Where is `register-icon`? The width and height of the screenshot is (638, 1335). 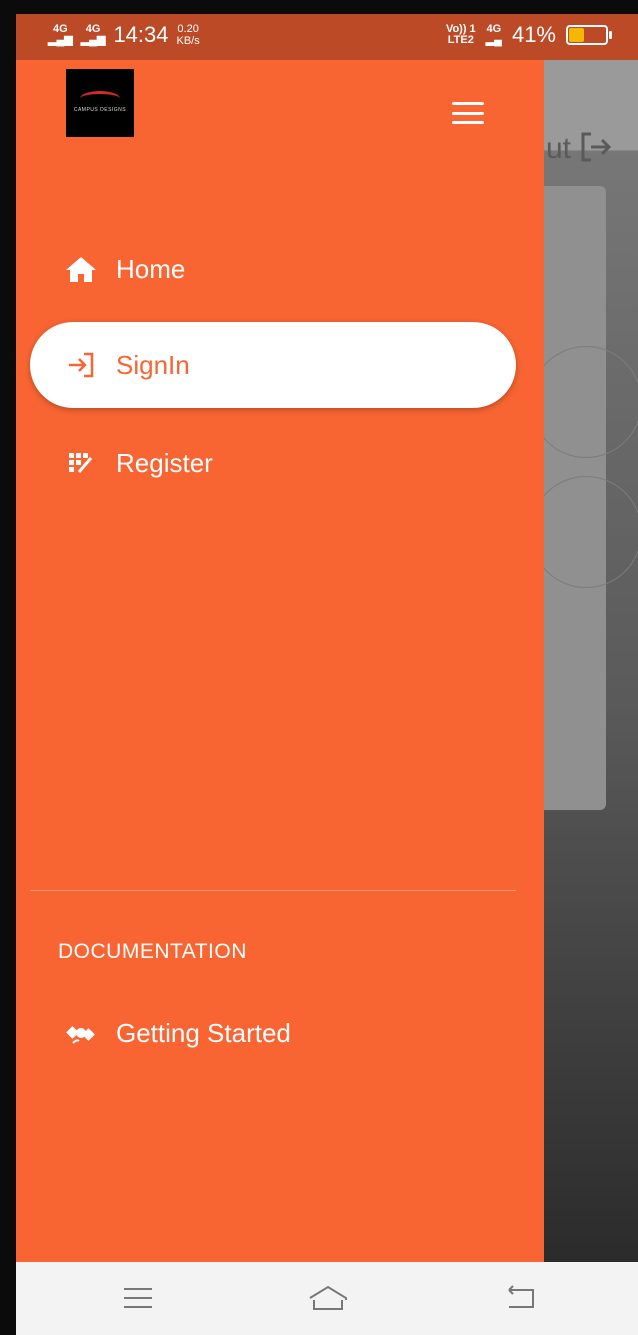
register-icon is located at coordinates (81, 463).